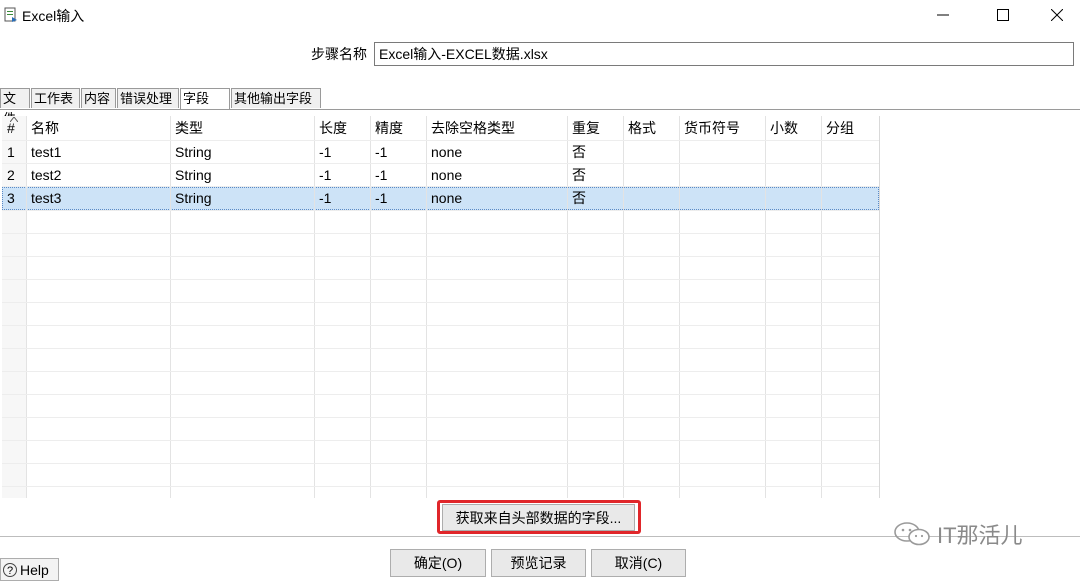 The width and height of the screenshot is (1080, 581). I want to click on column-header-length: 长度, so click(342, 128).